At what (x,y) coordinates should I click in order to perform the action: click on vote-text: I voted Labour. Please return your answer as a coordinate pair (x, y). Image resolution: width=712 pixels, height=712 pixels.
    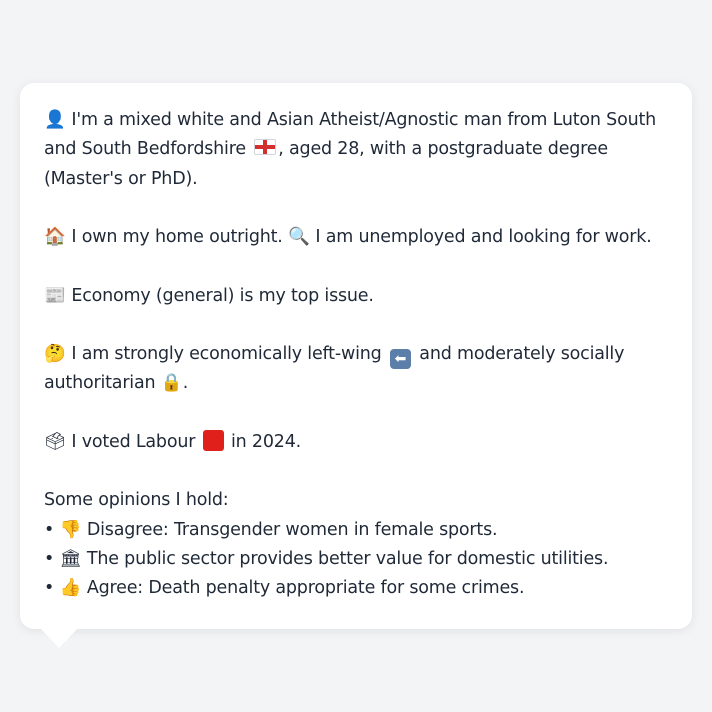
    Looking at the image, I should click on (133, 441).